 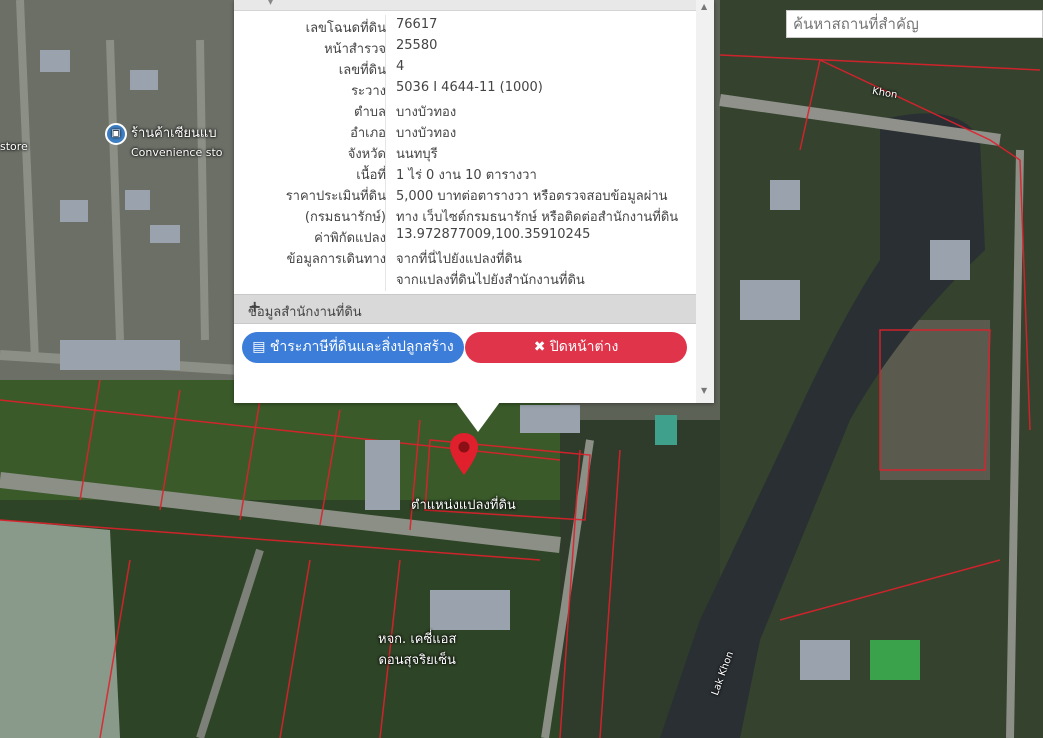 What do you see at coordinates (335, 196) in the screenshot?
I see `row-label: ราคาประเมินที่ดิน` at bounding box center [335, 196].